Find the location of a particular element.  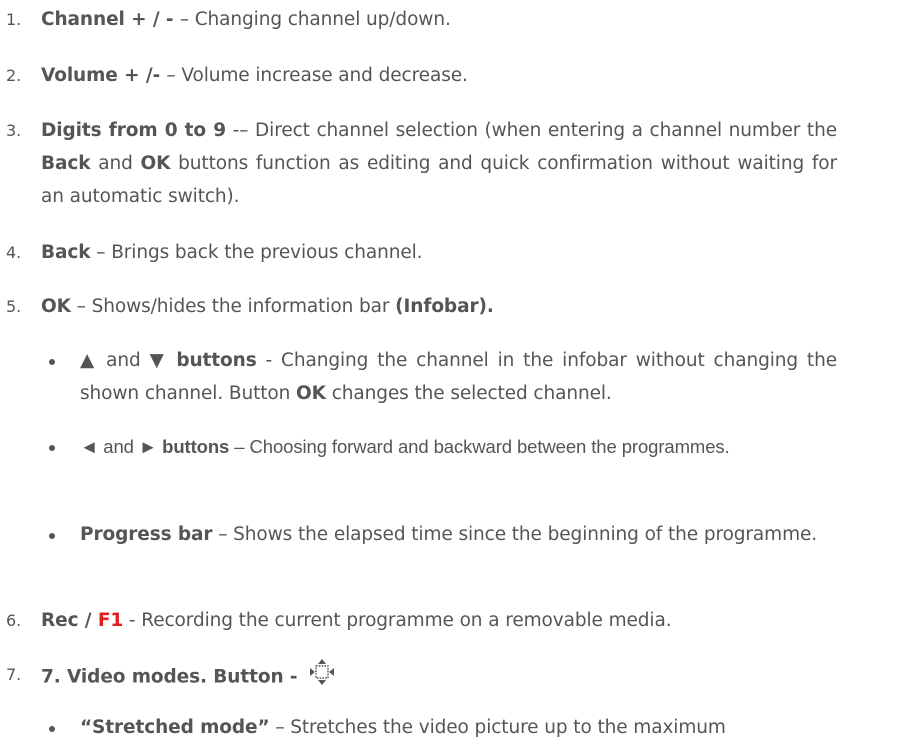

item-key: Digits from 0 to 9 is located at coordinates (134, 130).